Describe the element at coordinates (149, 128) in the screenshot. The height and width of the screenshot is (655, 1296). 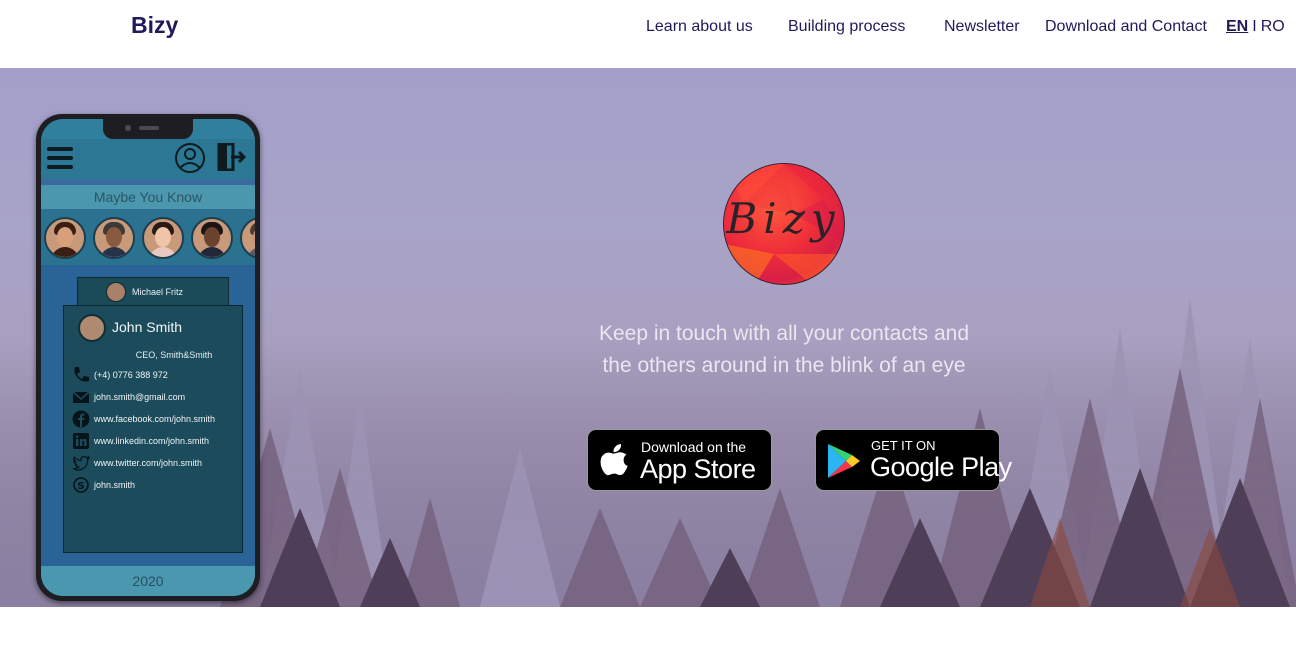
I see `speaker-icon` at that location.